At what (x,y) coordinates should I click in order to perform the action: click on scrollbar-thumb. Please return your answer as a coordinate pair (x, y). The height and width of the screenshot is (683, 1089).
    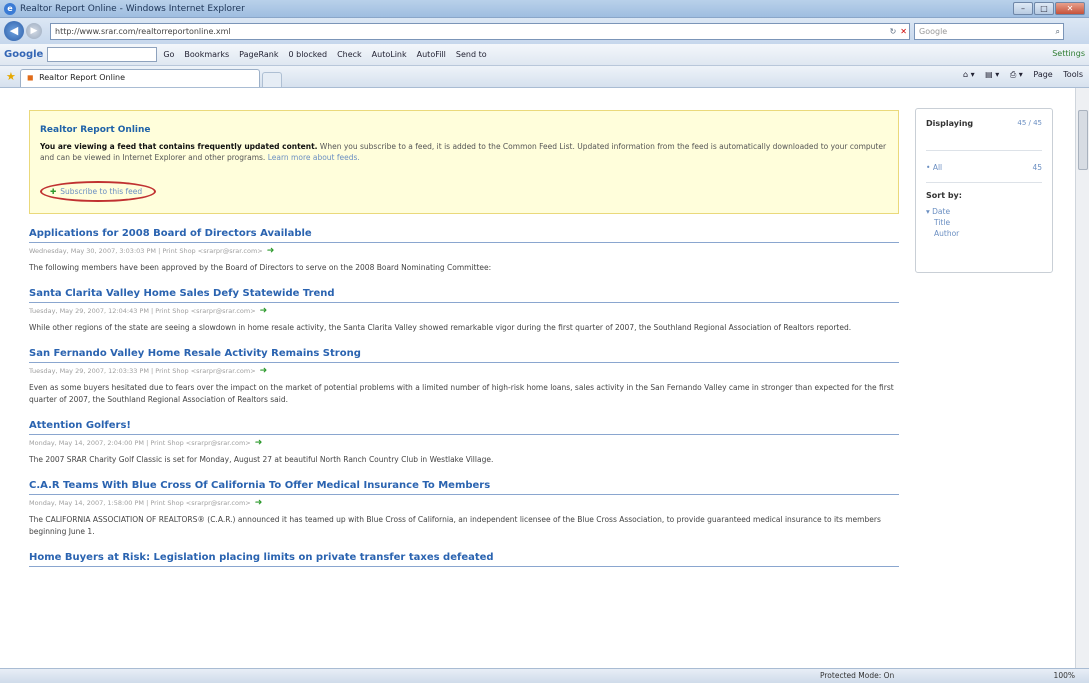
    Looking at the image, I should click on (1083, 140).